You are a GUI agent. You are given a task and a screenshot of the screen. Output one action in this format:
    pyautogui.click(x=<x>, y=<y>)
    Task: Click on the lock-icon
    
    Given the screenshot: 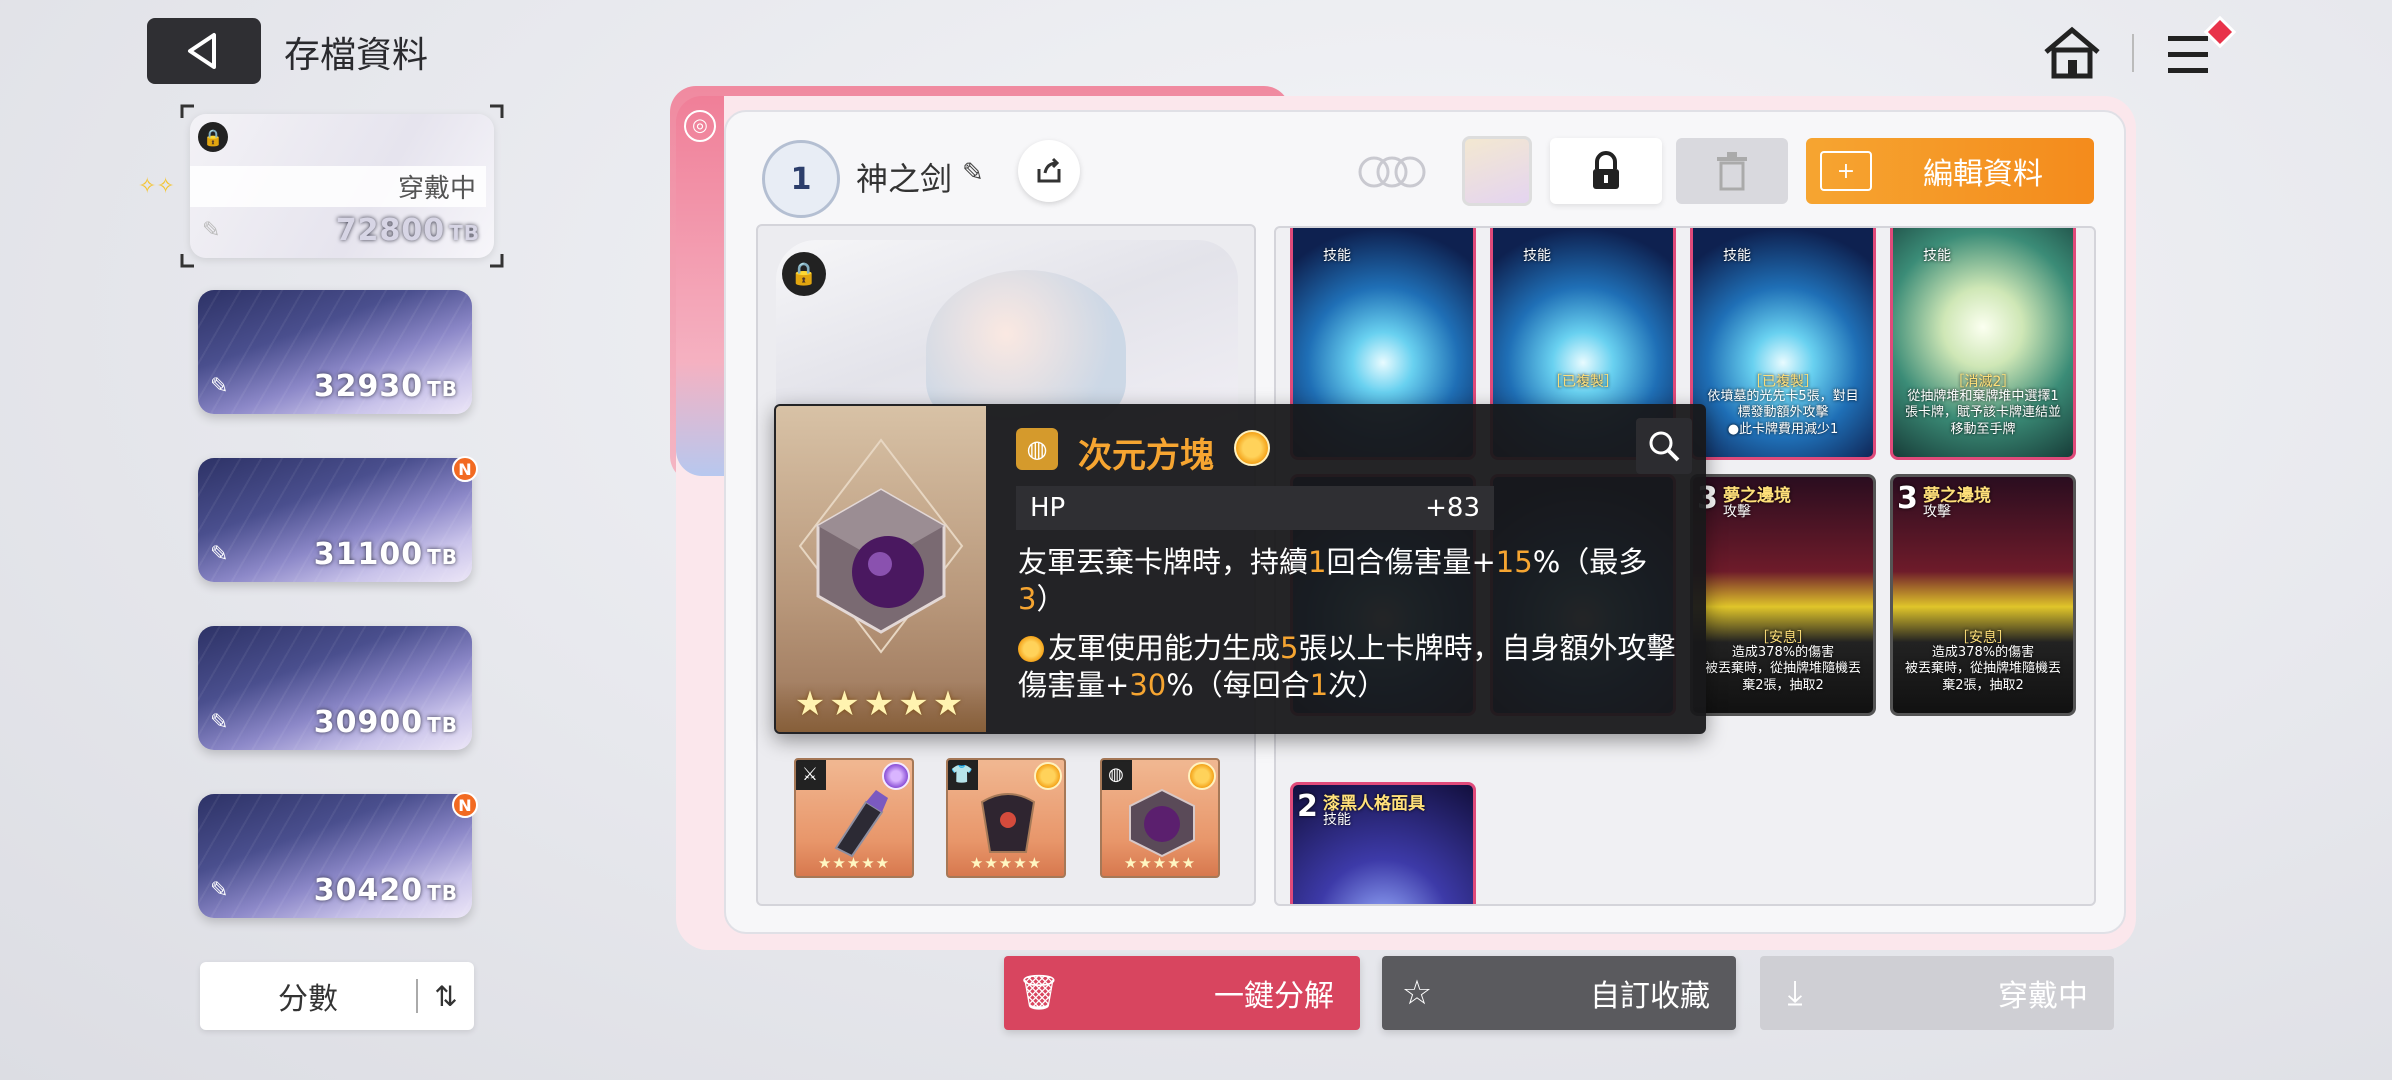 What is the action you would take?
    pyautogui.click(x=1606, y=170)
    